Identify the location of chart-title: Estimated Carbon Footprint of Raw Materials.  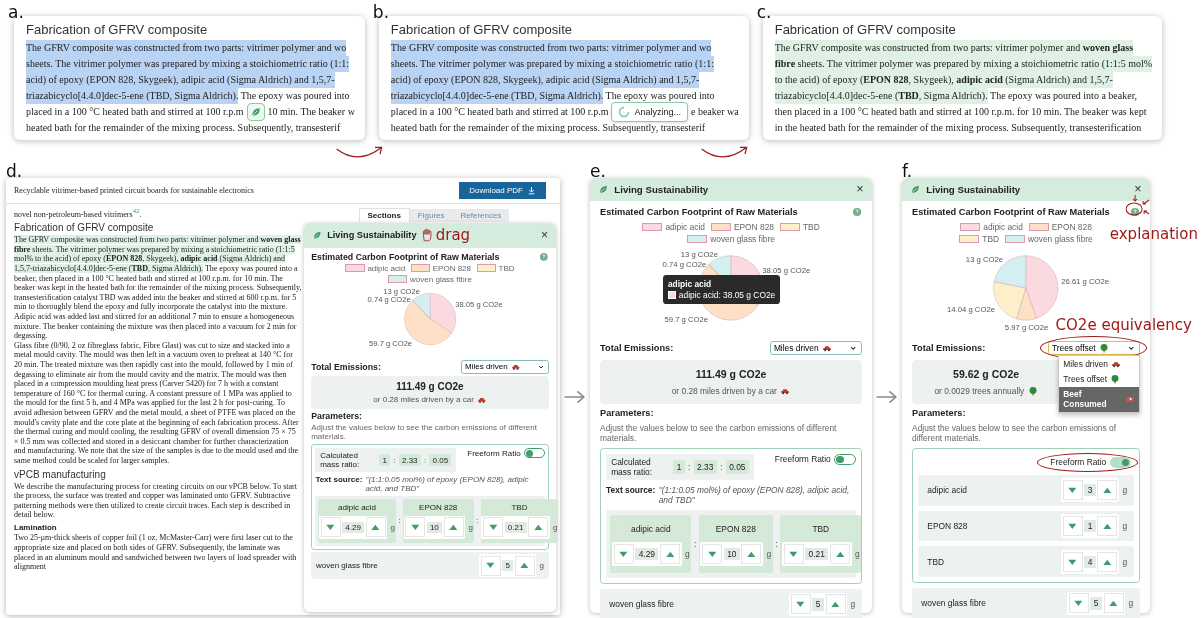
(699, 212).